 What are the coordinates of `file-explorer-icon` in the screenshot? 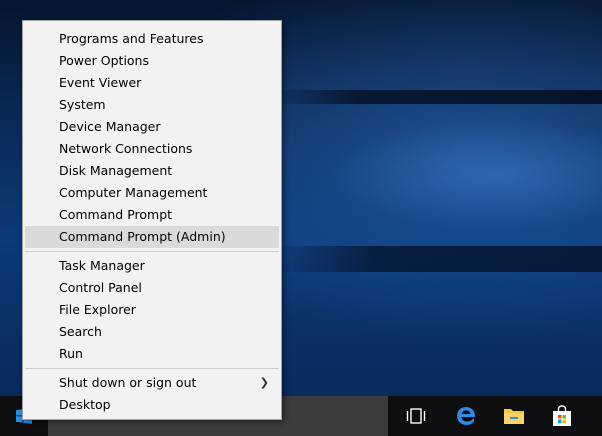 It's located at (514, 416).